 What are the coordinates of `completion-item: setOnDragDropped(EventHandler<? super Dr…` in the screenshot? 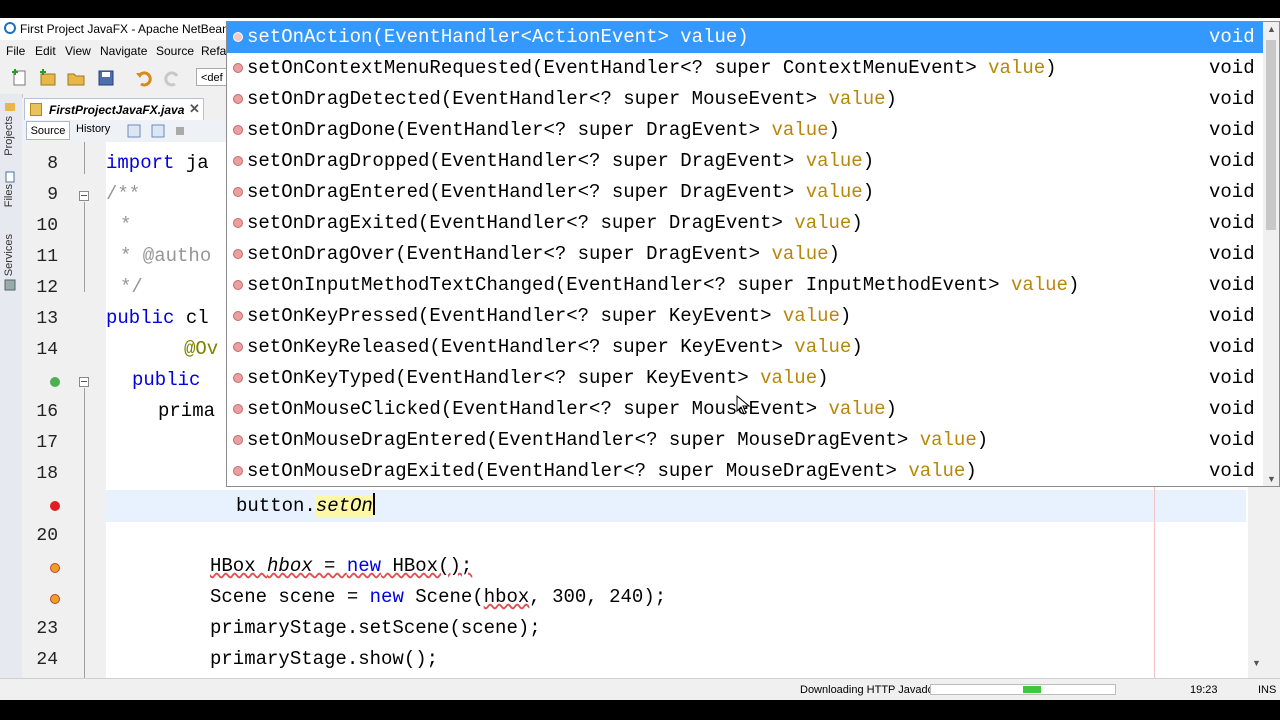 It's located at (745, 161).